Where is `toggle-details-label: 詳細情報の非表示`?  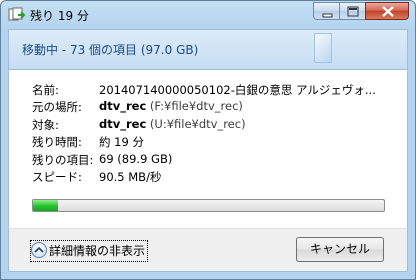 toggle-details-label: 詳細情報の非表示 is located at coordinates (97, 251).